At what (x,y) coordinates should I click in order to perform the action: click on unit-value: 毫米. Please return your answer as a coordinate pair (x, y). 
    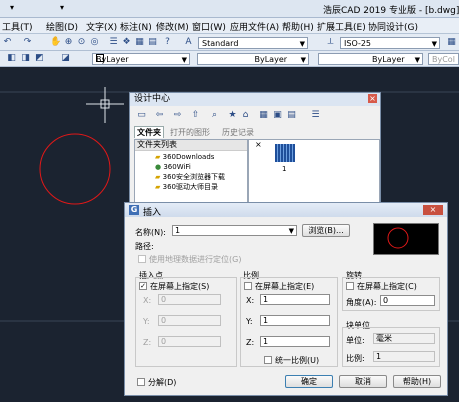
    Looking at the image, I should click on (404, 338).